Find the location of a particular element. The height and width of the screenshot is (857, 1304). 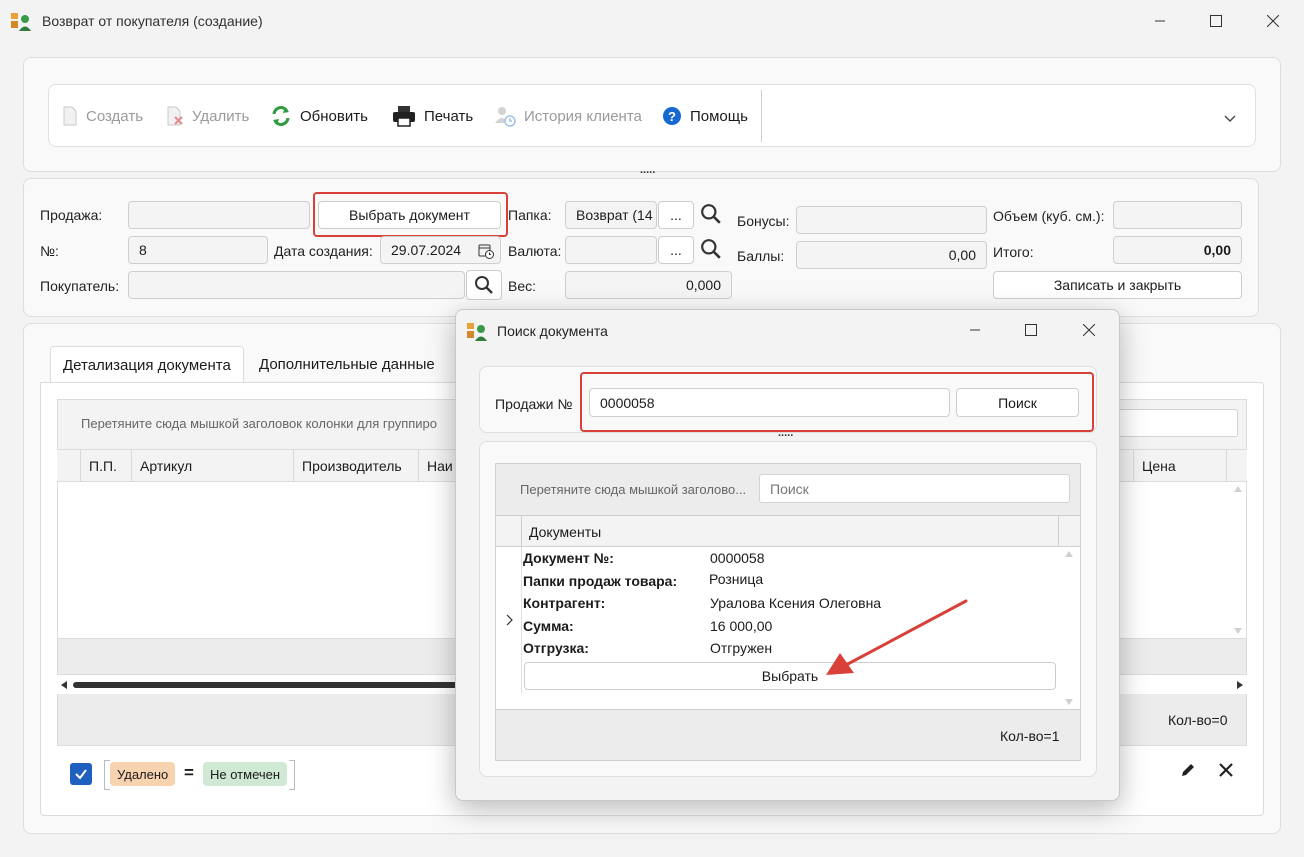

help-button: ? Помощь is located at coordinates (705, 116).